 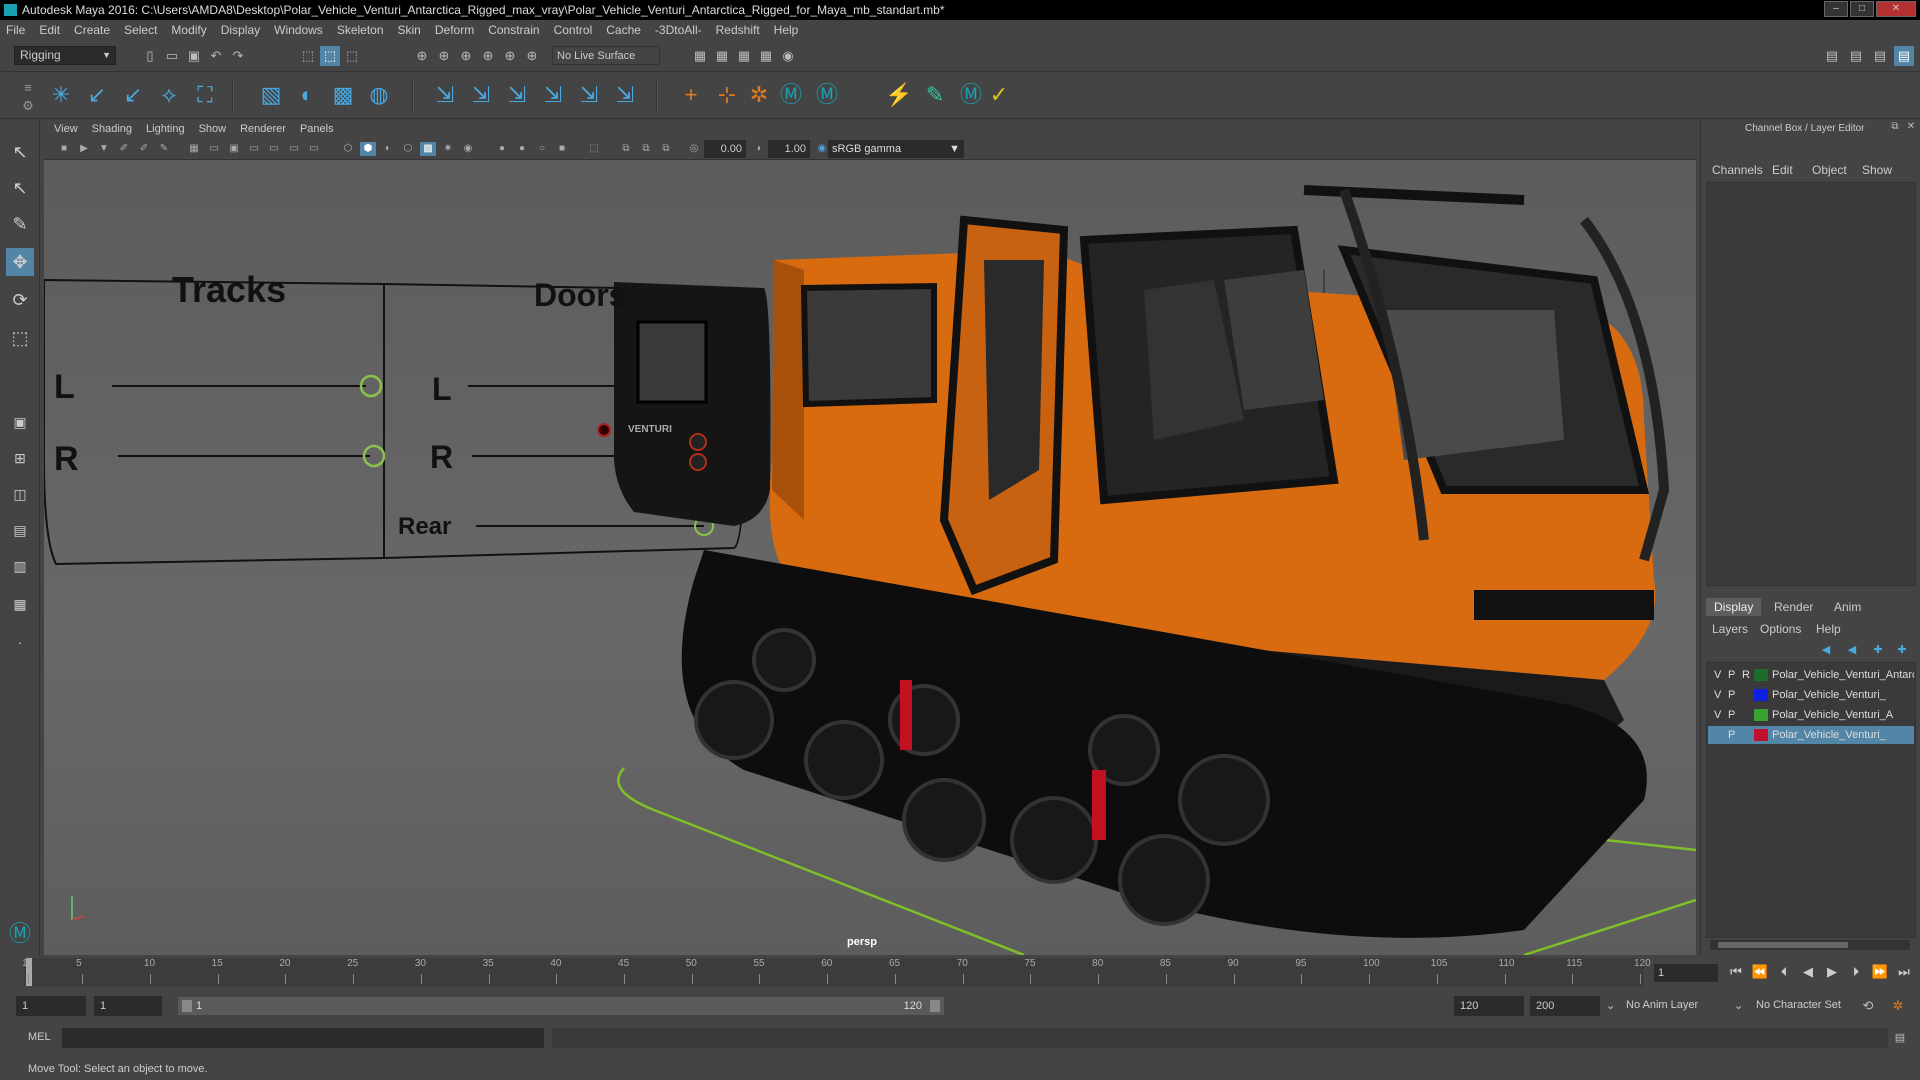 What do you see at coordinates (308, 56) in the screenshot?
I see `select-hierarchy-icon: ⬚` at bounding box center [308, 56].